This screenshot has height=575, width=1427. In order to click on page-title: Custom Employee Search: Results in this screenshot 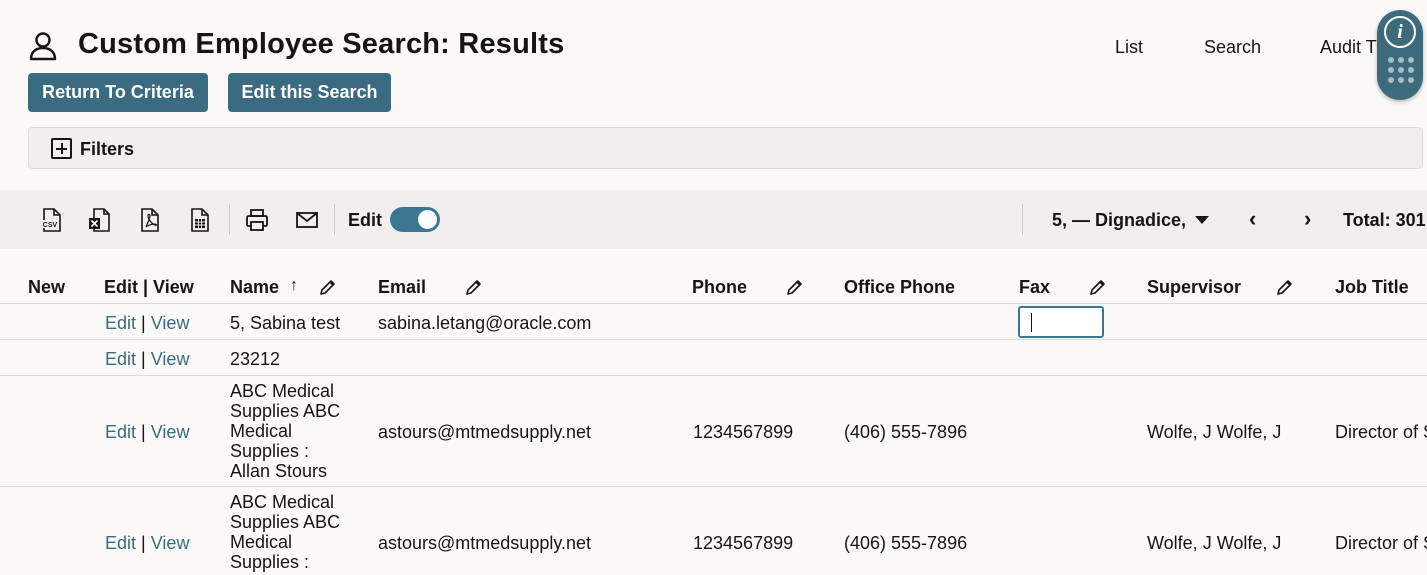, I will do `click(321, 44)`.